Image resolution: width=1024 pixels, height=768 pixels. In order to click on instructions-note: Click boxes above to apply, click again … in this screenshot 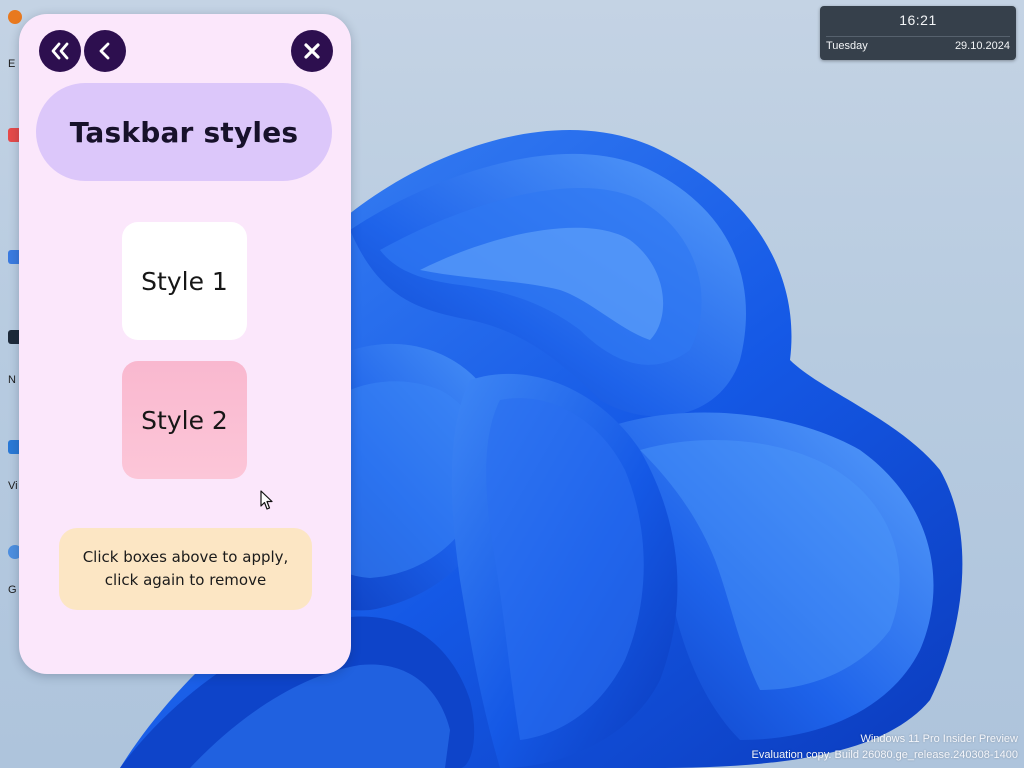, I will do `click(185, 569)`.